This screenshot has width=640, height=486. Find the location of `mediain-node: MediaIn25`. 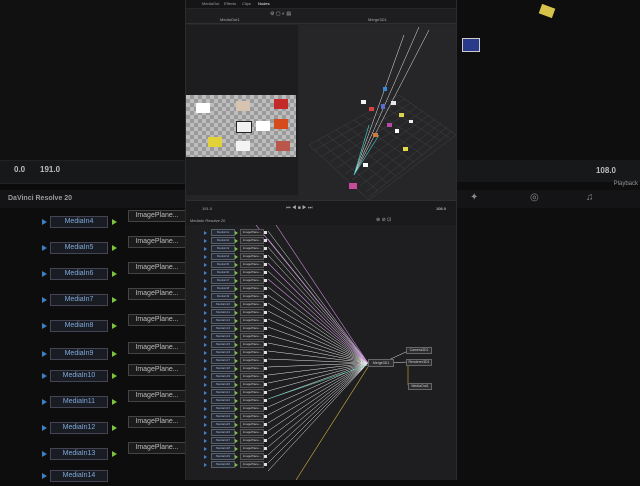

mediain-node: MediaIn25 is located at coordinates (223, 424).